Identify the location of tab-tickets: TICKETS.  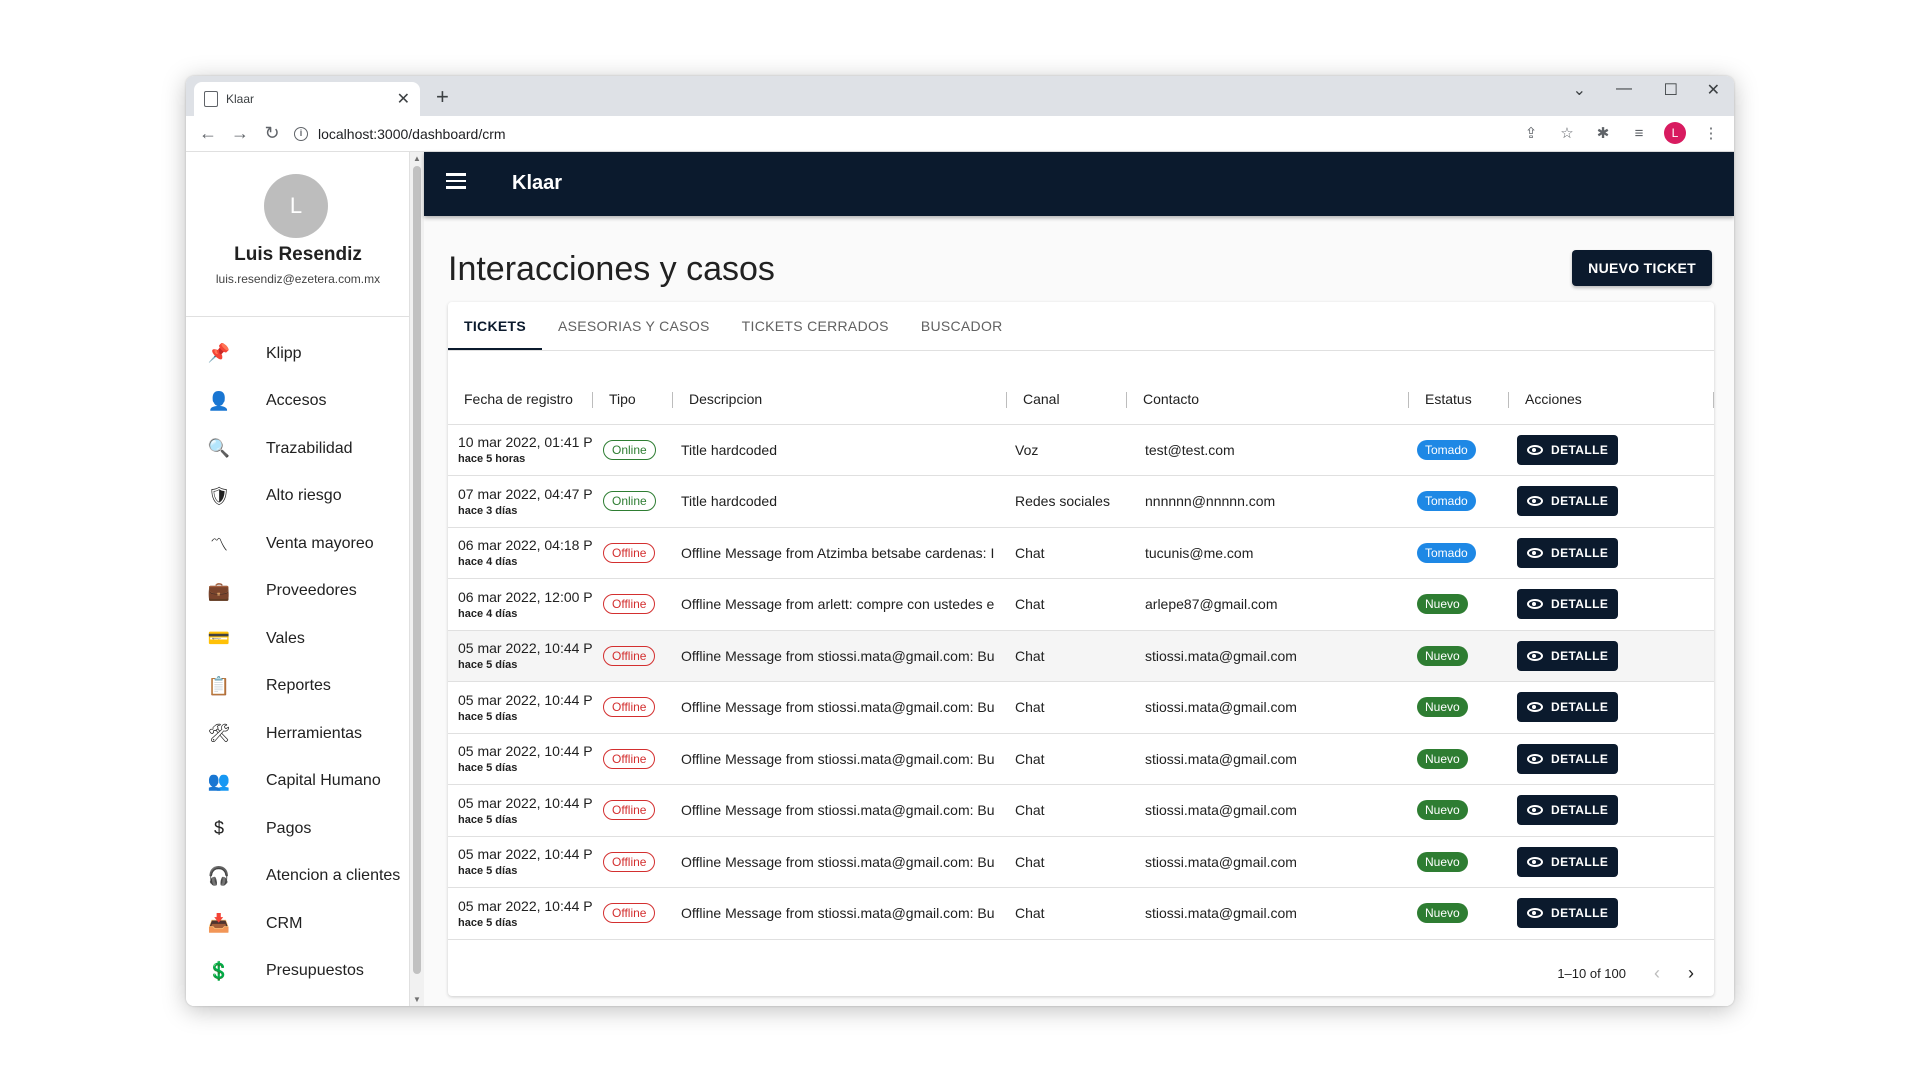
(495, 326).